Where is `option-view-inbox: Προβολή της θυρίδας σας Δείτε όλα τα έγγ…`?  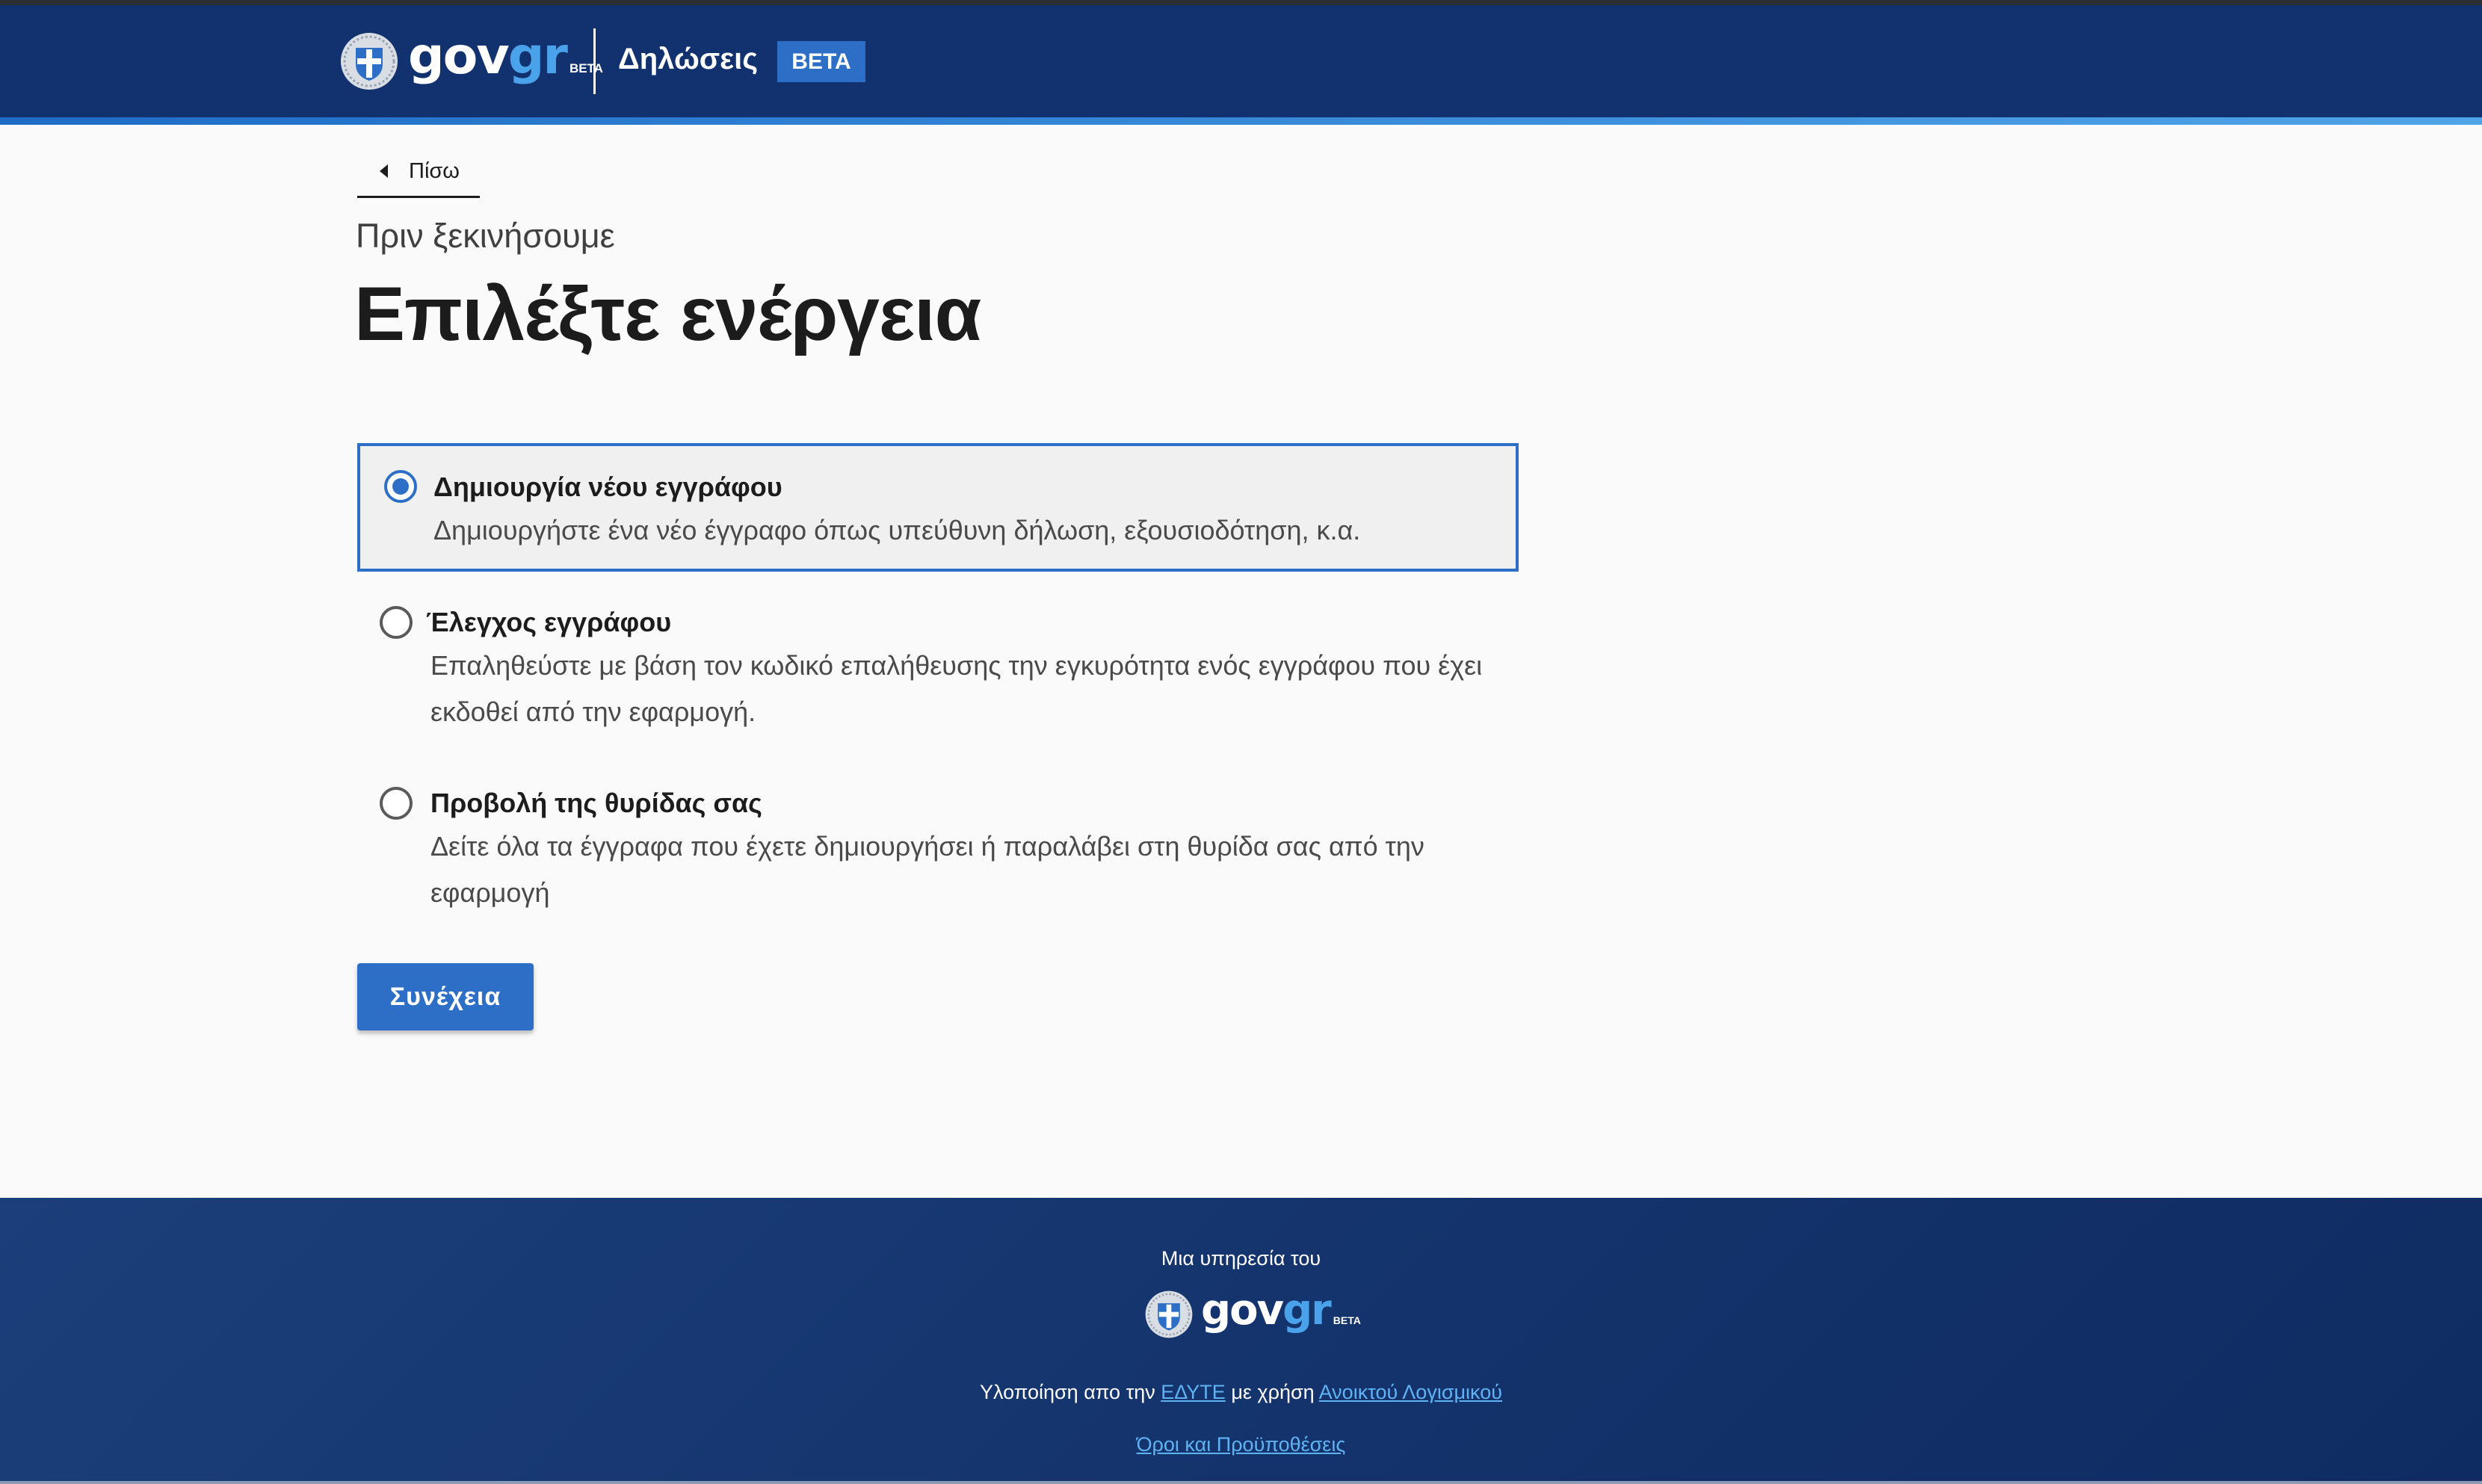
option-view-inbox: Προβολή της θυρίδας σας Δείτε όλα τα έγγ… is located at coordinates (938, 850).